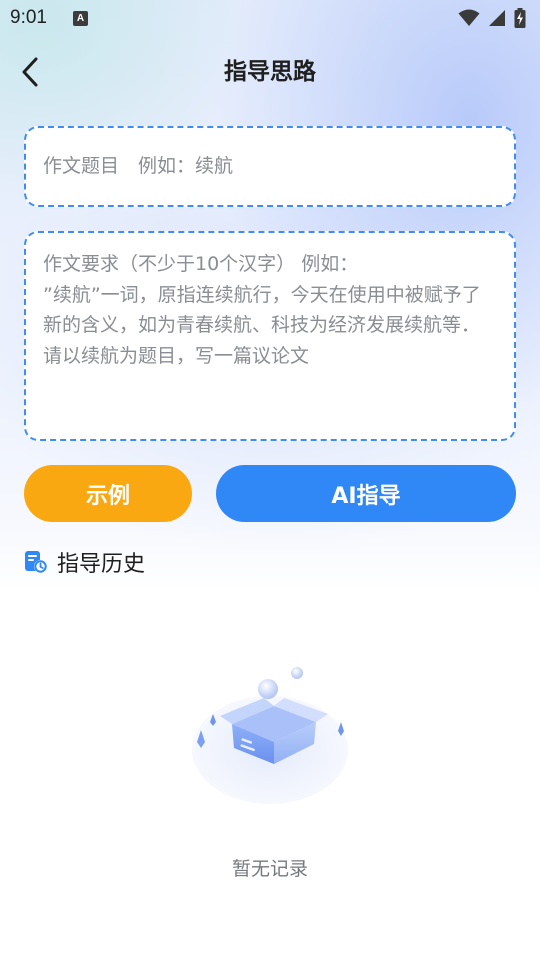 The height and width of the screenshot is (960, 540). Describe the element at coordinates (366, 493) in the screenshot. I see `ai-guide-button: AI指导` at that location.